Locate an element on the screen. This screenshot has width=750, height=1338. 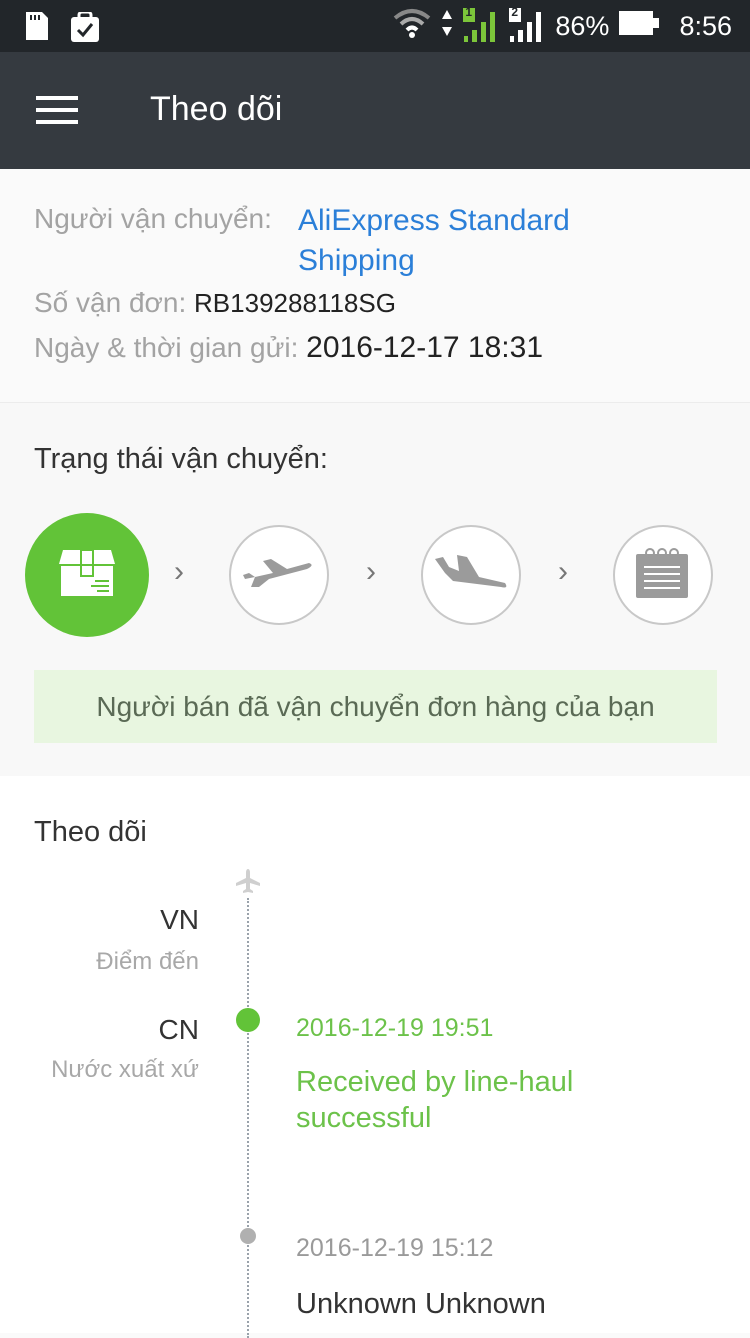
status-bar: 1 2 86% 8:56 is located at coordinates (375, 26).